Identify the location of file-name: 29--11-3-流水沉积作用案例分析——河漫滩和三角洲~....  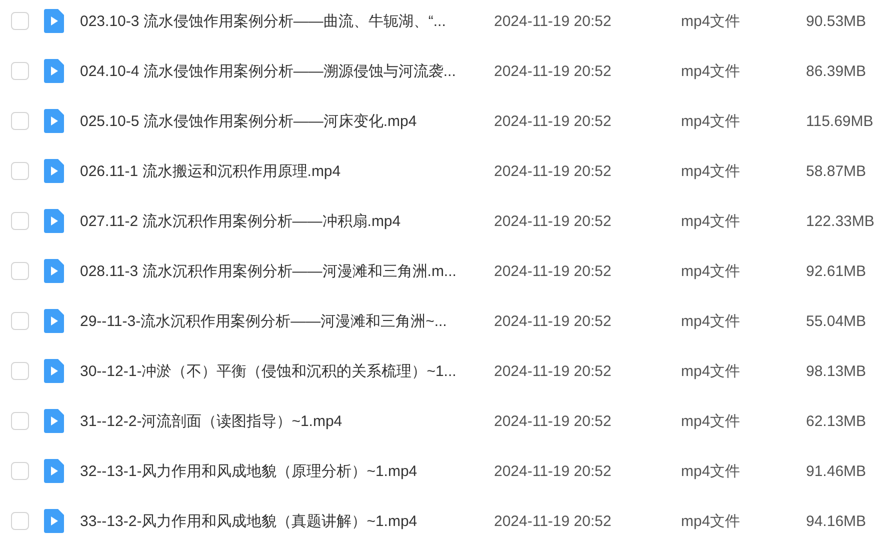
(287, 321).